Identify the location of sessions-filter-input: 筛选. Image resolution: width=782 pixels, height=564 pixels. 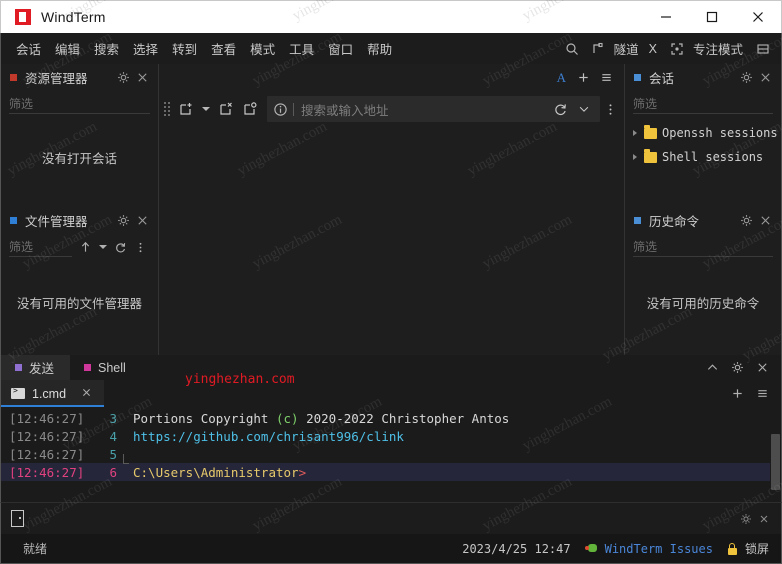
(703, 104).